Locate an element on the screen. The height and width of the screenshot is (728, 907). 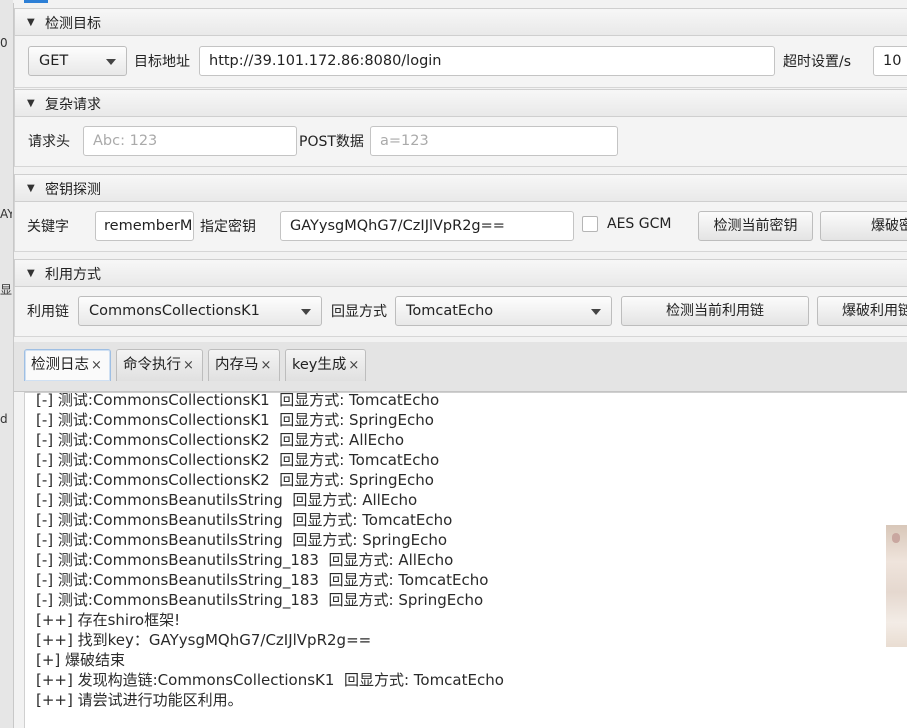
method-select: GET is located at coordinates (77, 61).